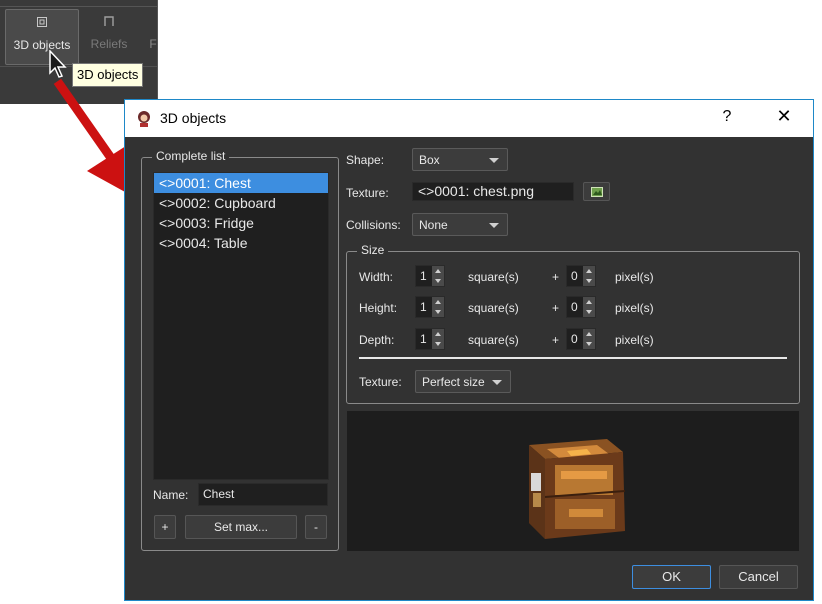 The height and width of the screenshot is (604, 822). What do you see at coordinates (581, 339) in the screenshot?
I see `depth-pixels-spinbox: 0` at bounding box center [581, 339].